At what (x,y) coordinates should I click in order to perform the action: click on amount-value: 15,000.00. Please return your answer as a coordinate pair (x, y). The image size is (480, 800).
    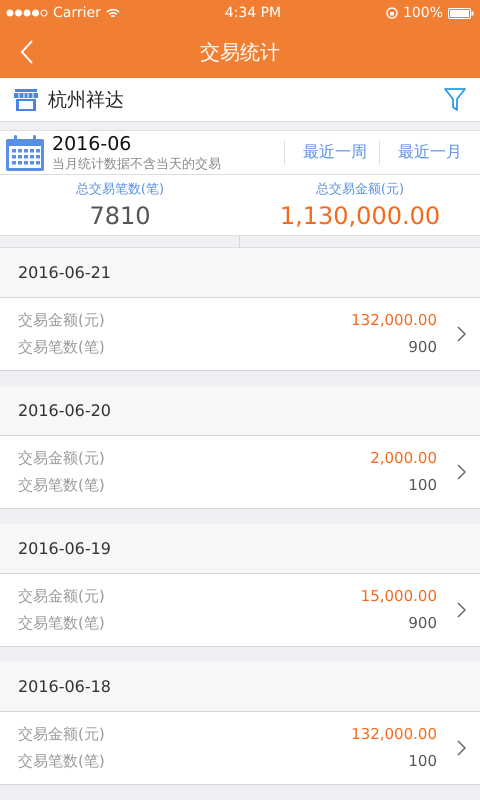
    Looking at the image, I should click on (398, 596).